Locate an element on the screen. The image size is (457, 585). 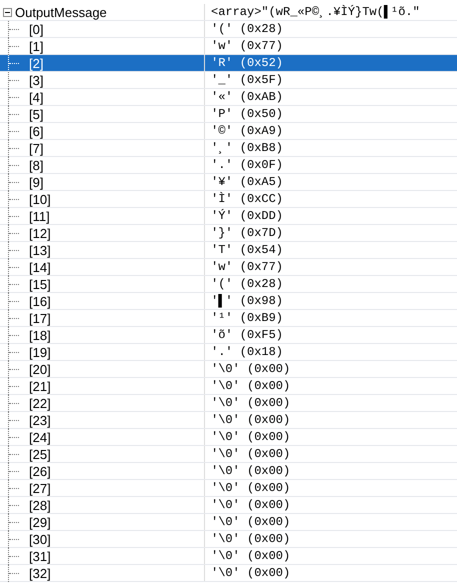
element-value: '¥' (0xA5) is located at coordinates (247, 182).